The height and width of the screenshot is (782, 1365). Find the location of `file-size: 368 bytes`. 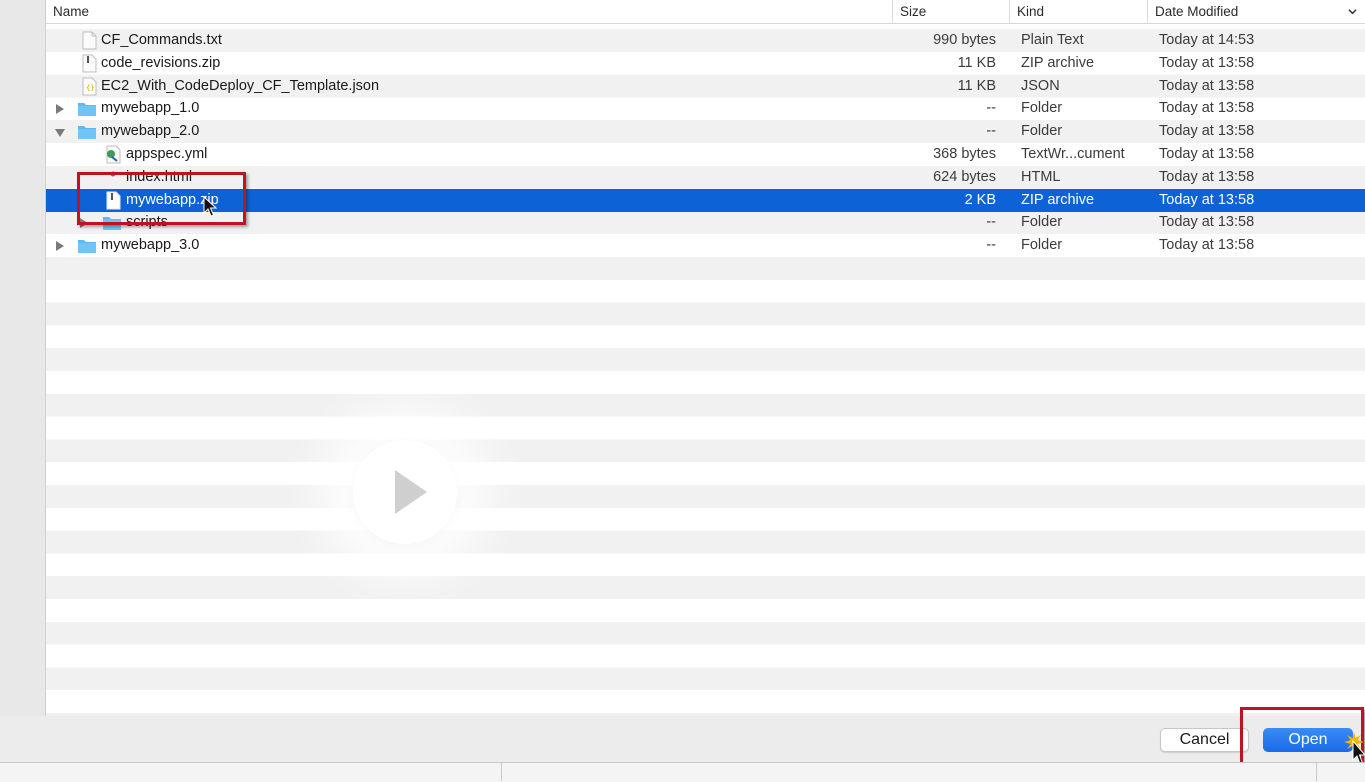

file-size: 368 bytes is located at coordinates (964, 154).